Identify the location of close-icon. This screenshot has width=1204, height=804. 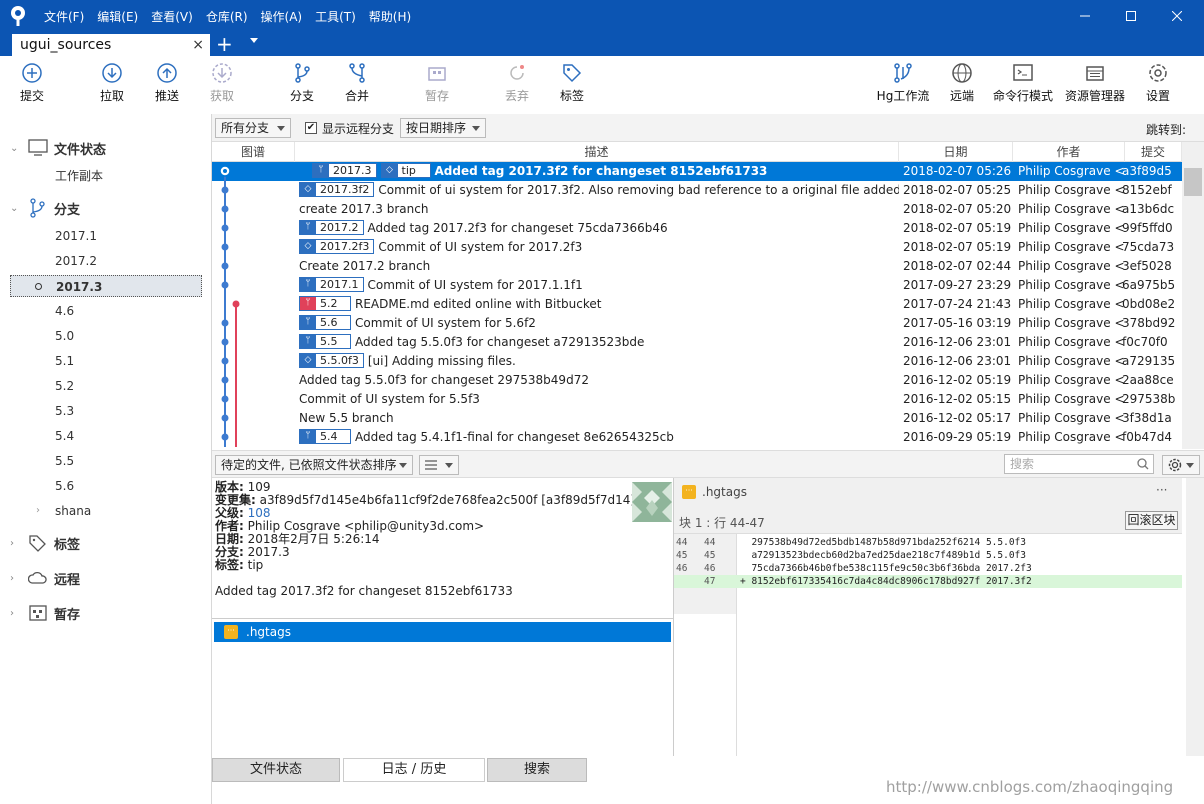
(1177, 16).